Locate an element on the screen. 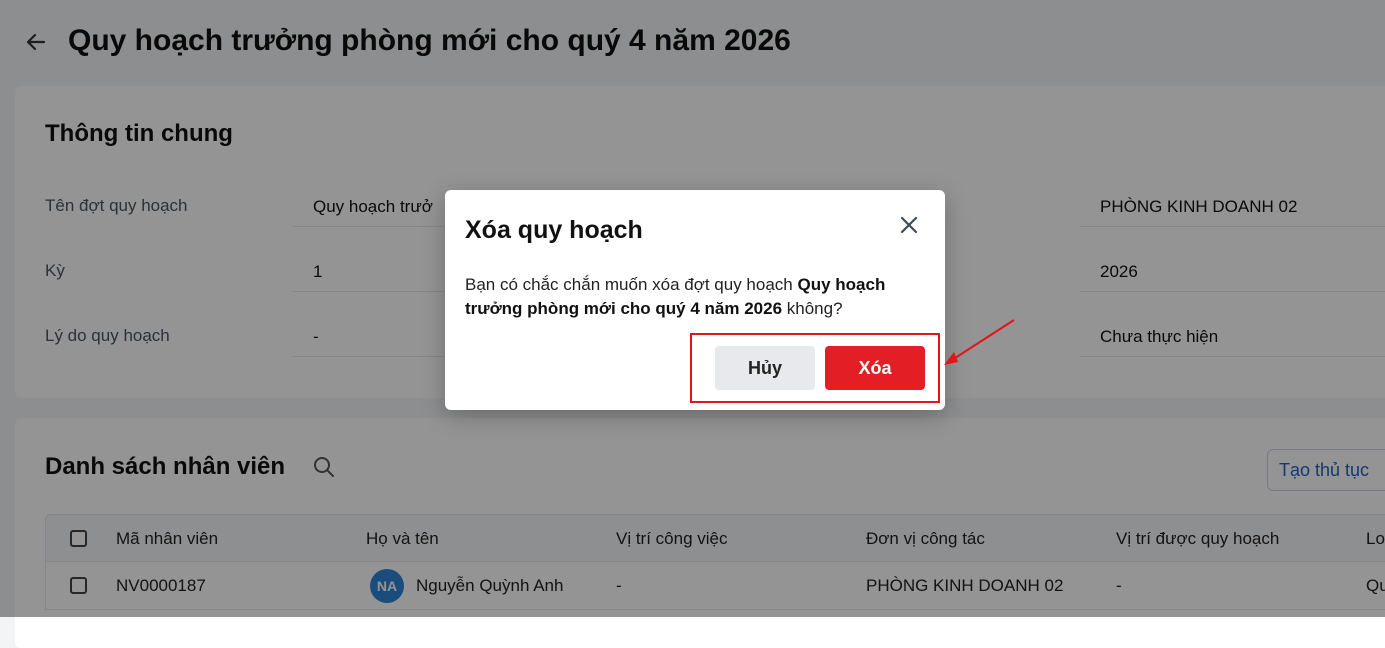 The height and width of the screenshot is (648, 1385). dialog-message-prefix: Bạn có chắc chắn muốn xóa đợt quy hoạch is located at coordinates (631, 284).